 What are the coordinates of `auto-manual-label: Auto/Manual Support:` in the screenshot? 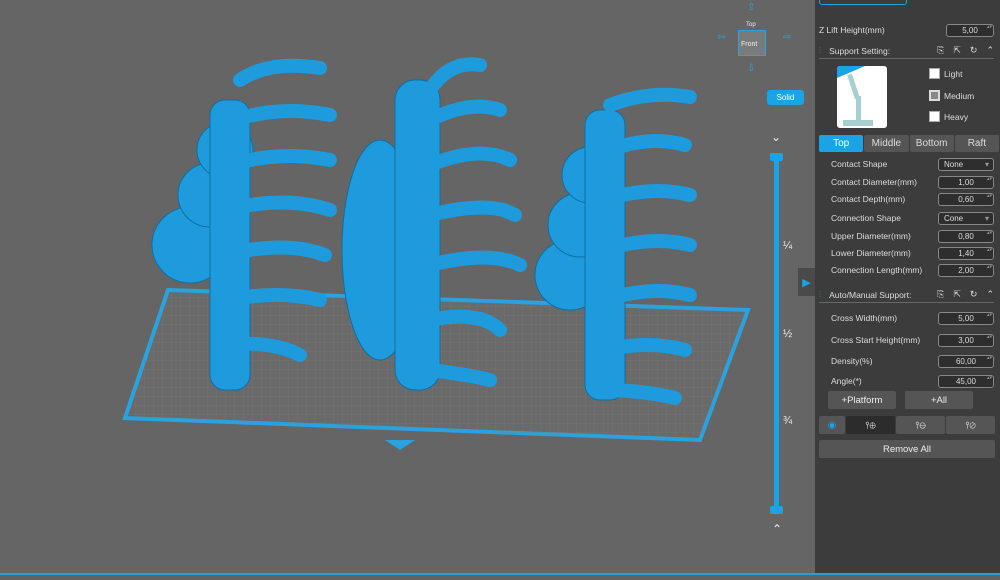 It's located at (870, 294).